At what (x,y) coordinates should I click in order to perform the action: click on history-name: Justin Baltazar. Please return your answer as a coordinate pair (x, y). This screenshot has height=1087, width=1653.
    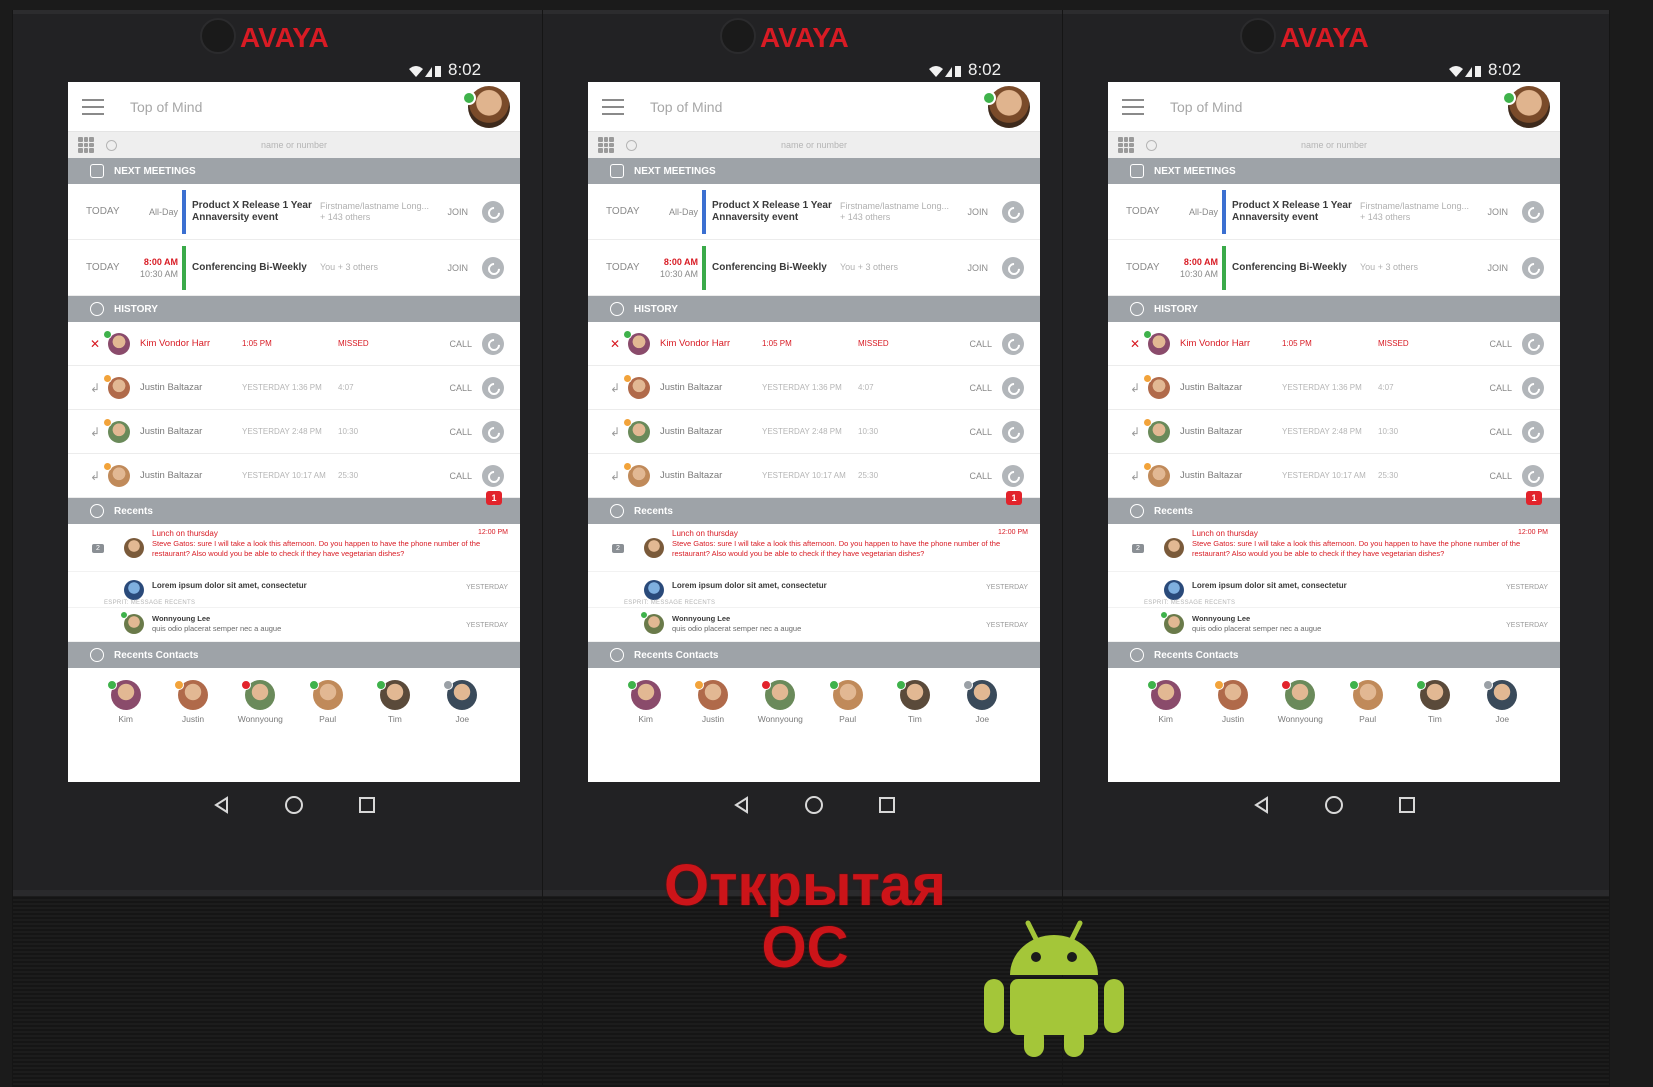
    Looking at the image, I should click on (1211, 431).